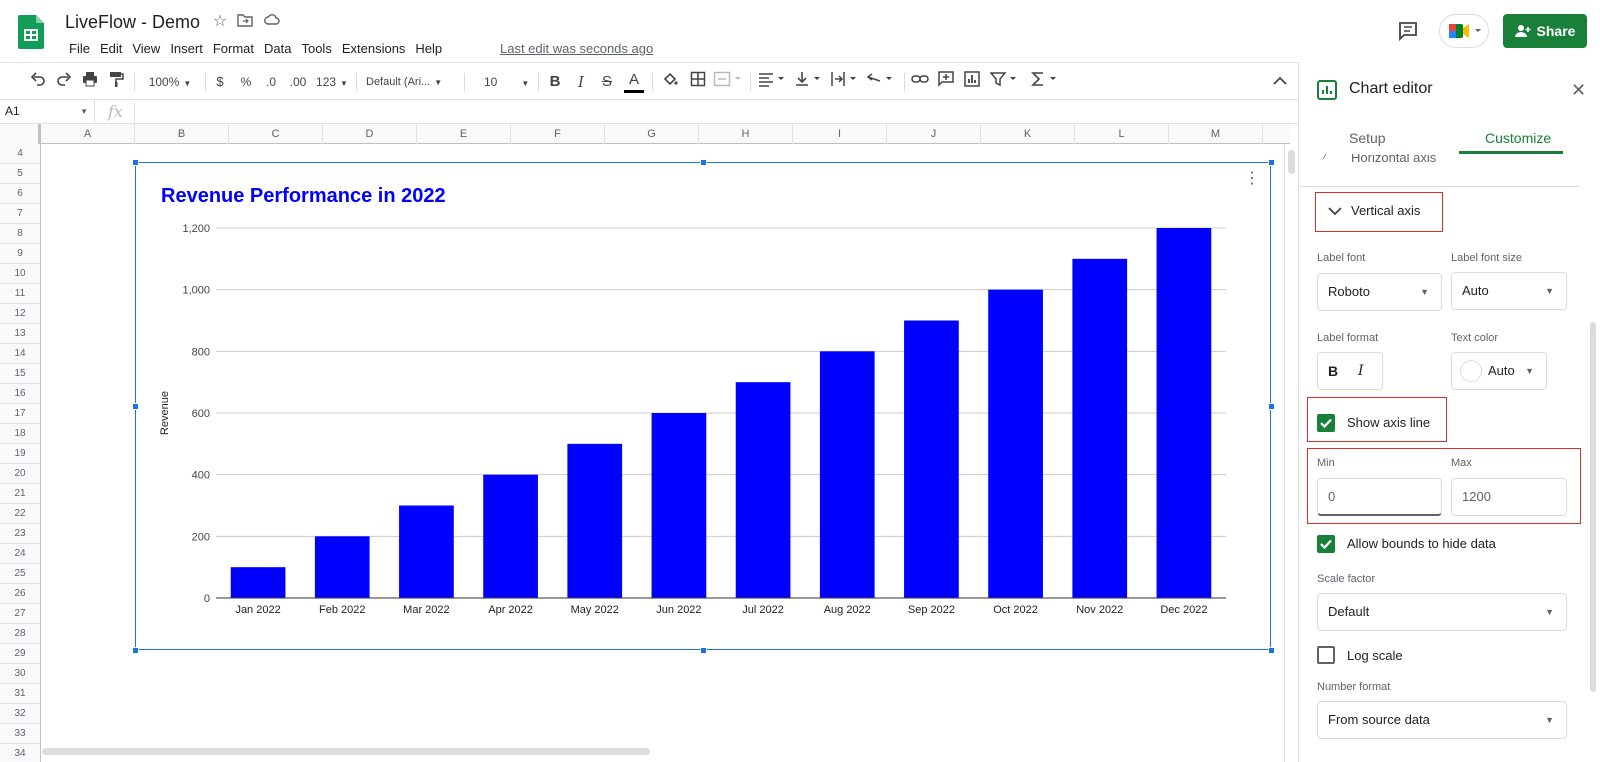 The height and width of the screenshot is (762, 1600). What do you see at coordinates (20, 634) in the screenshot?
I see `row-header: 28` at bounding box center [20, 634].